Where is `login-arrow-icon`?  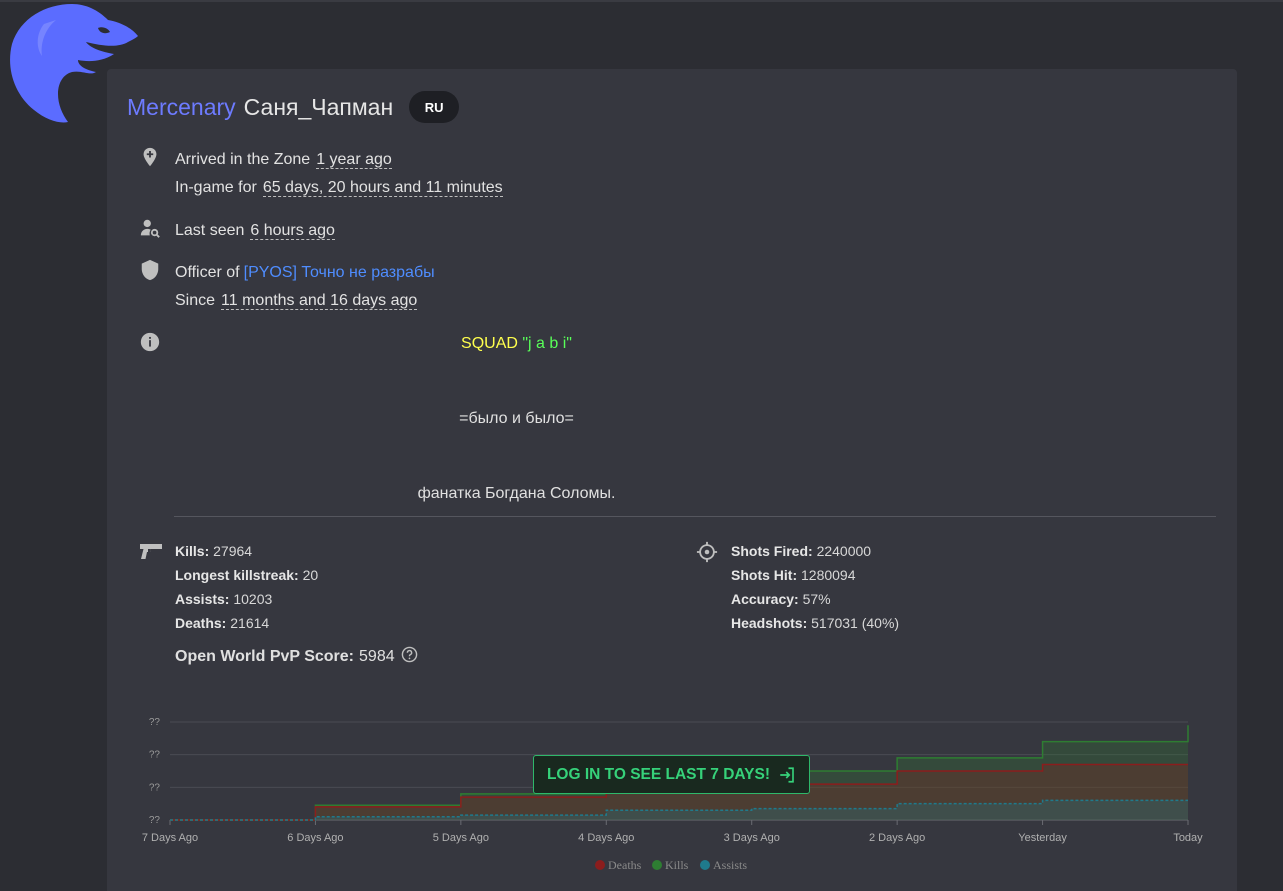 login-arrow-icon is located at coordinates (787, 774).